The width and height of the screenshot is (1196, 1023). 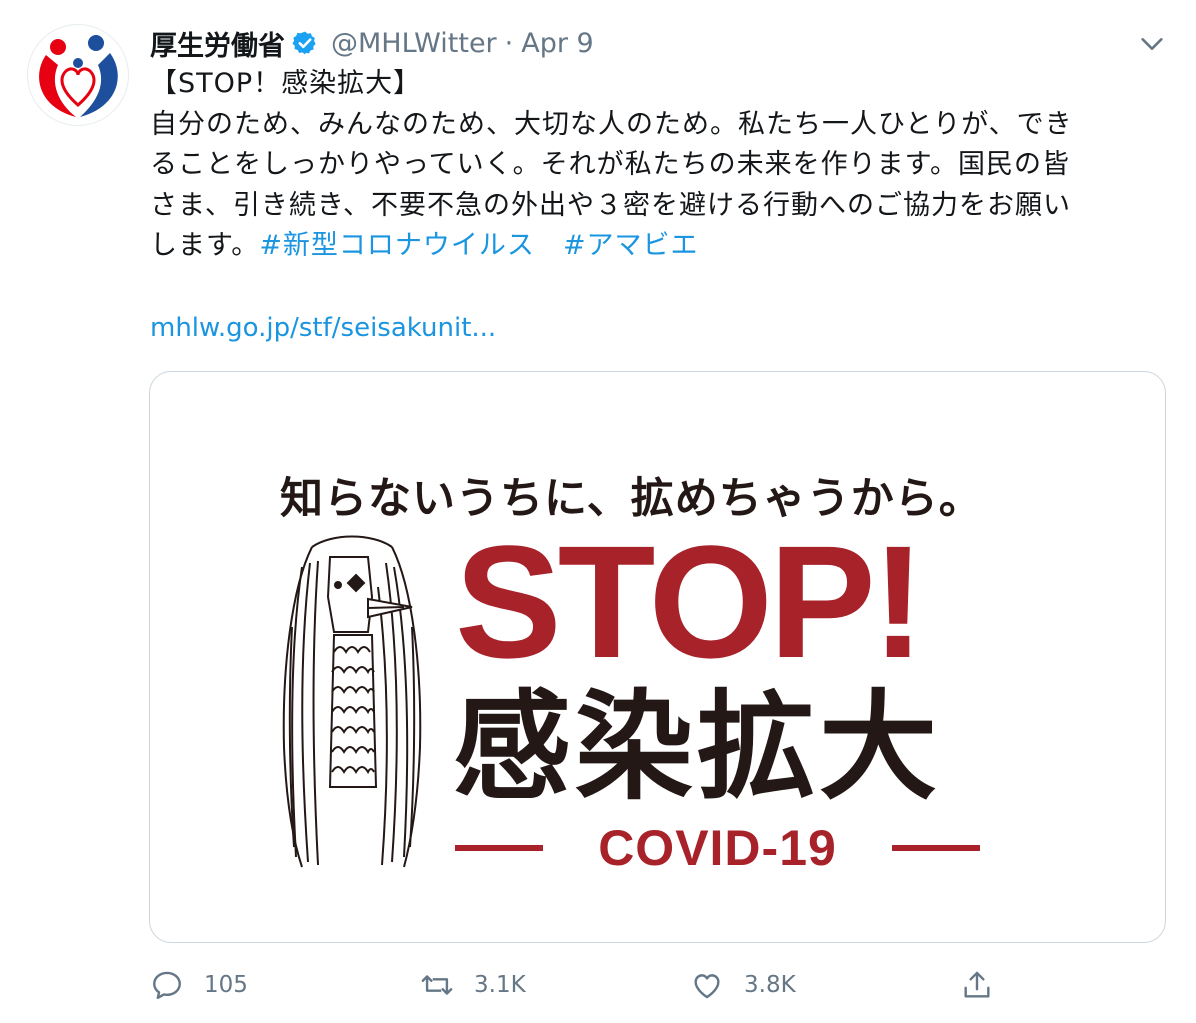 I want to click on like-button: 3.8K, so click(x=743, y=985).